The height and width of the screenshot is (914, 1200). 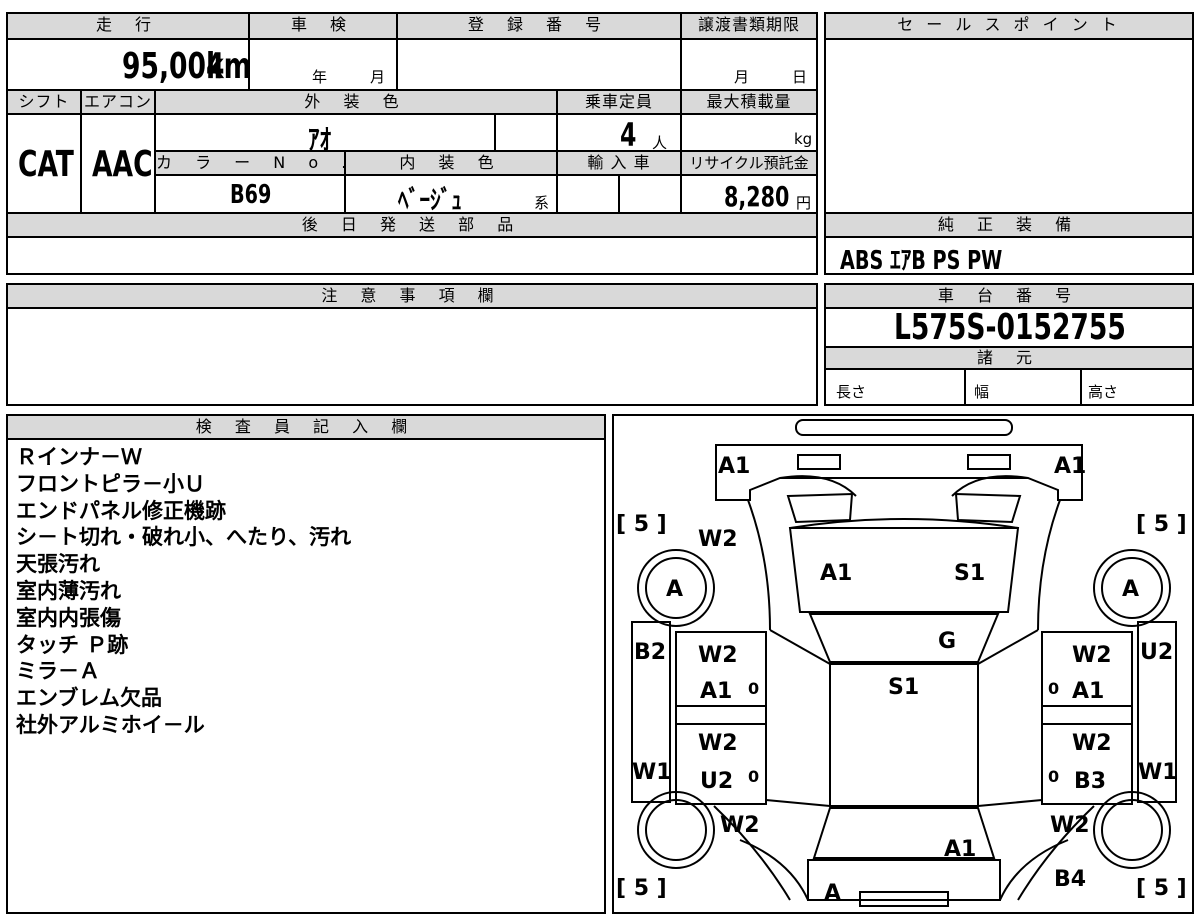 What do you see at coordinates (128, 26) in the screenshot?
I see `mileage-label: 走 行` at bounding box center [128, 26].